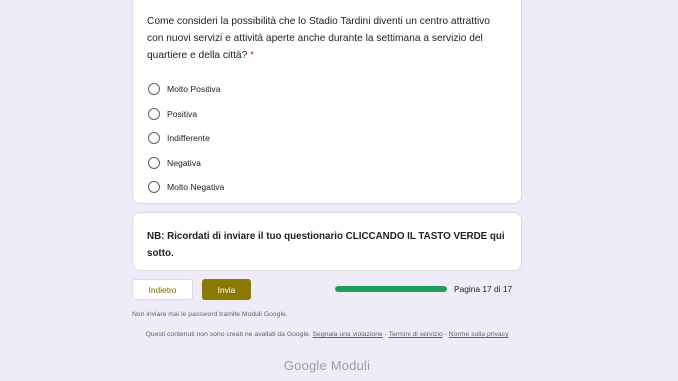 This screenshot has height=381, width=678. Describe the element at coordinates (327, 290) in the screenshot. I see `form-navigation: Indietro Invia Pagina 17 di 17` at that location.